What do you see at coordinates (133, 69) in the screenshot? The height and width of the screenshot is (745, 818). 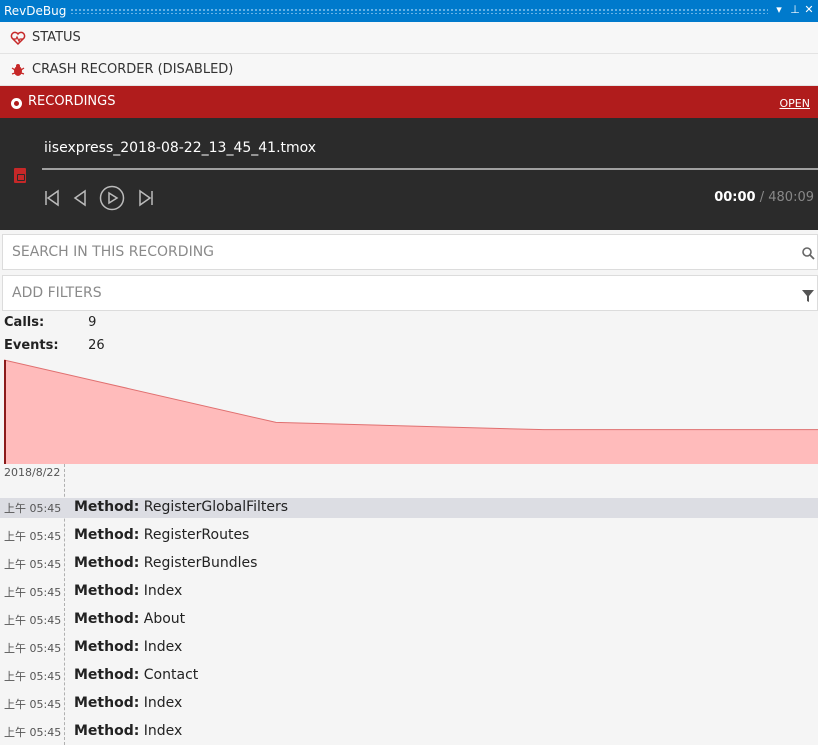 I see `crash-recorder-label: CRASH RECORDER (DISABLED)` at bounding box center [133, 69].